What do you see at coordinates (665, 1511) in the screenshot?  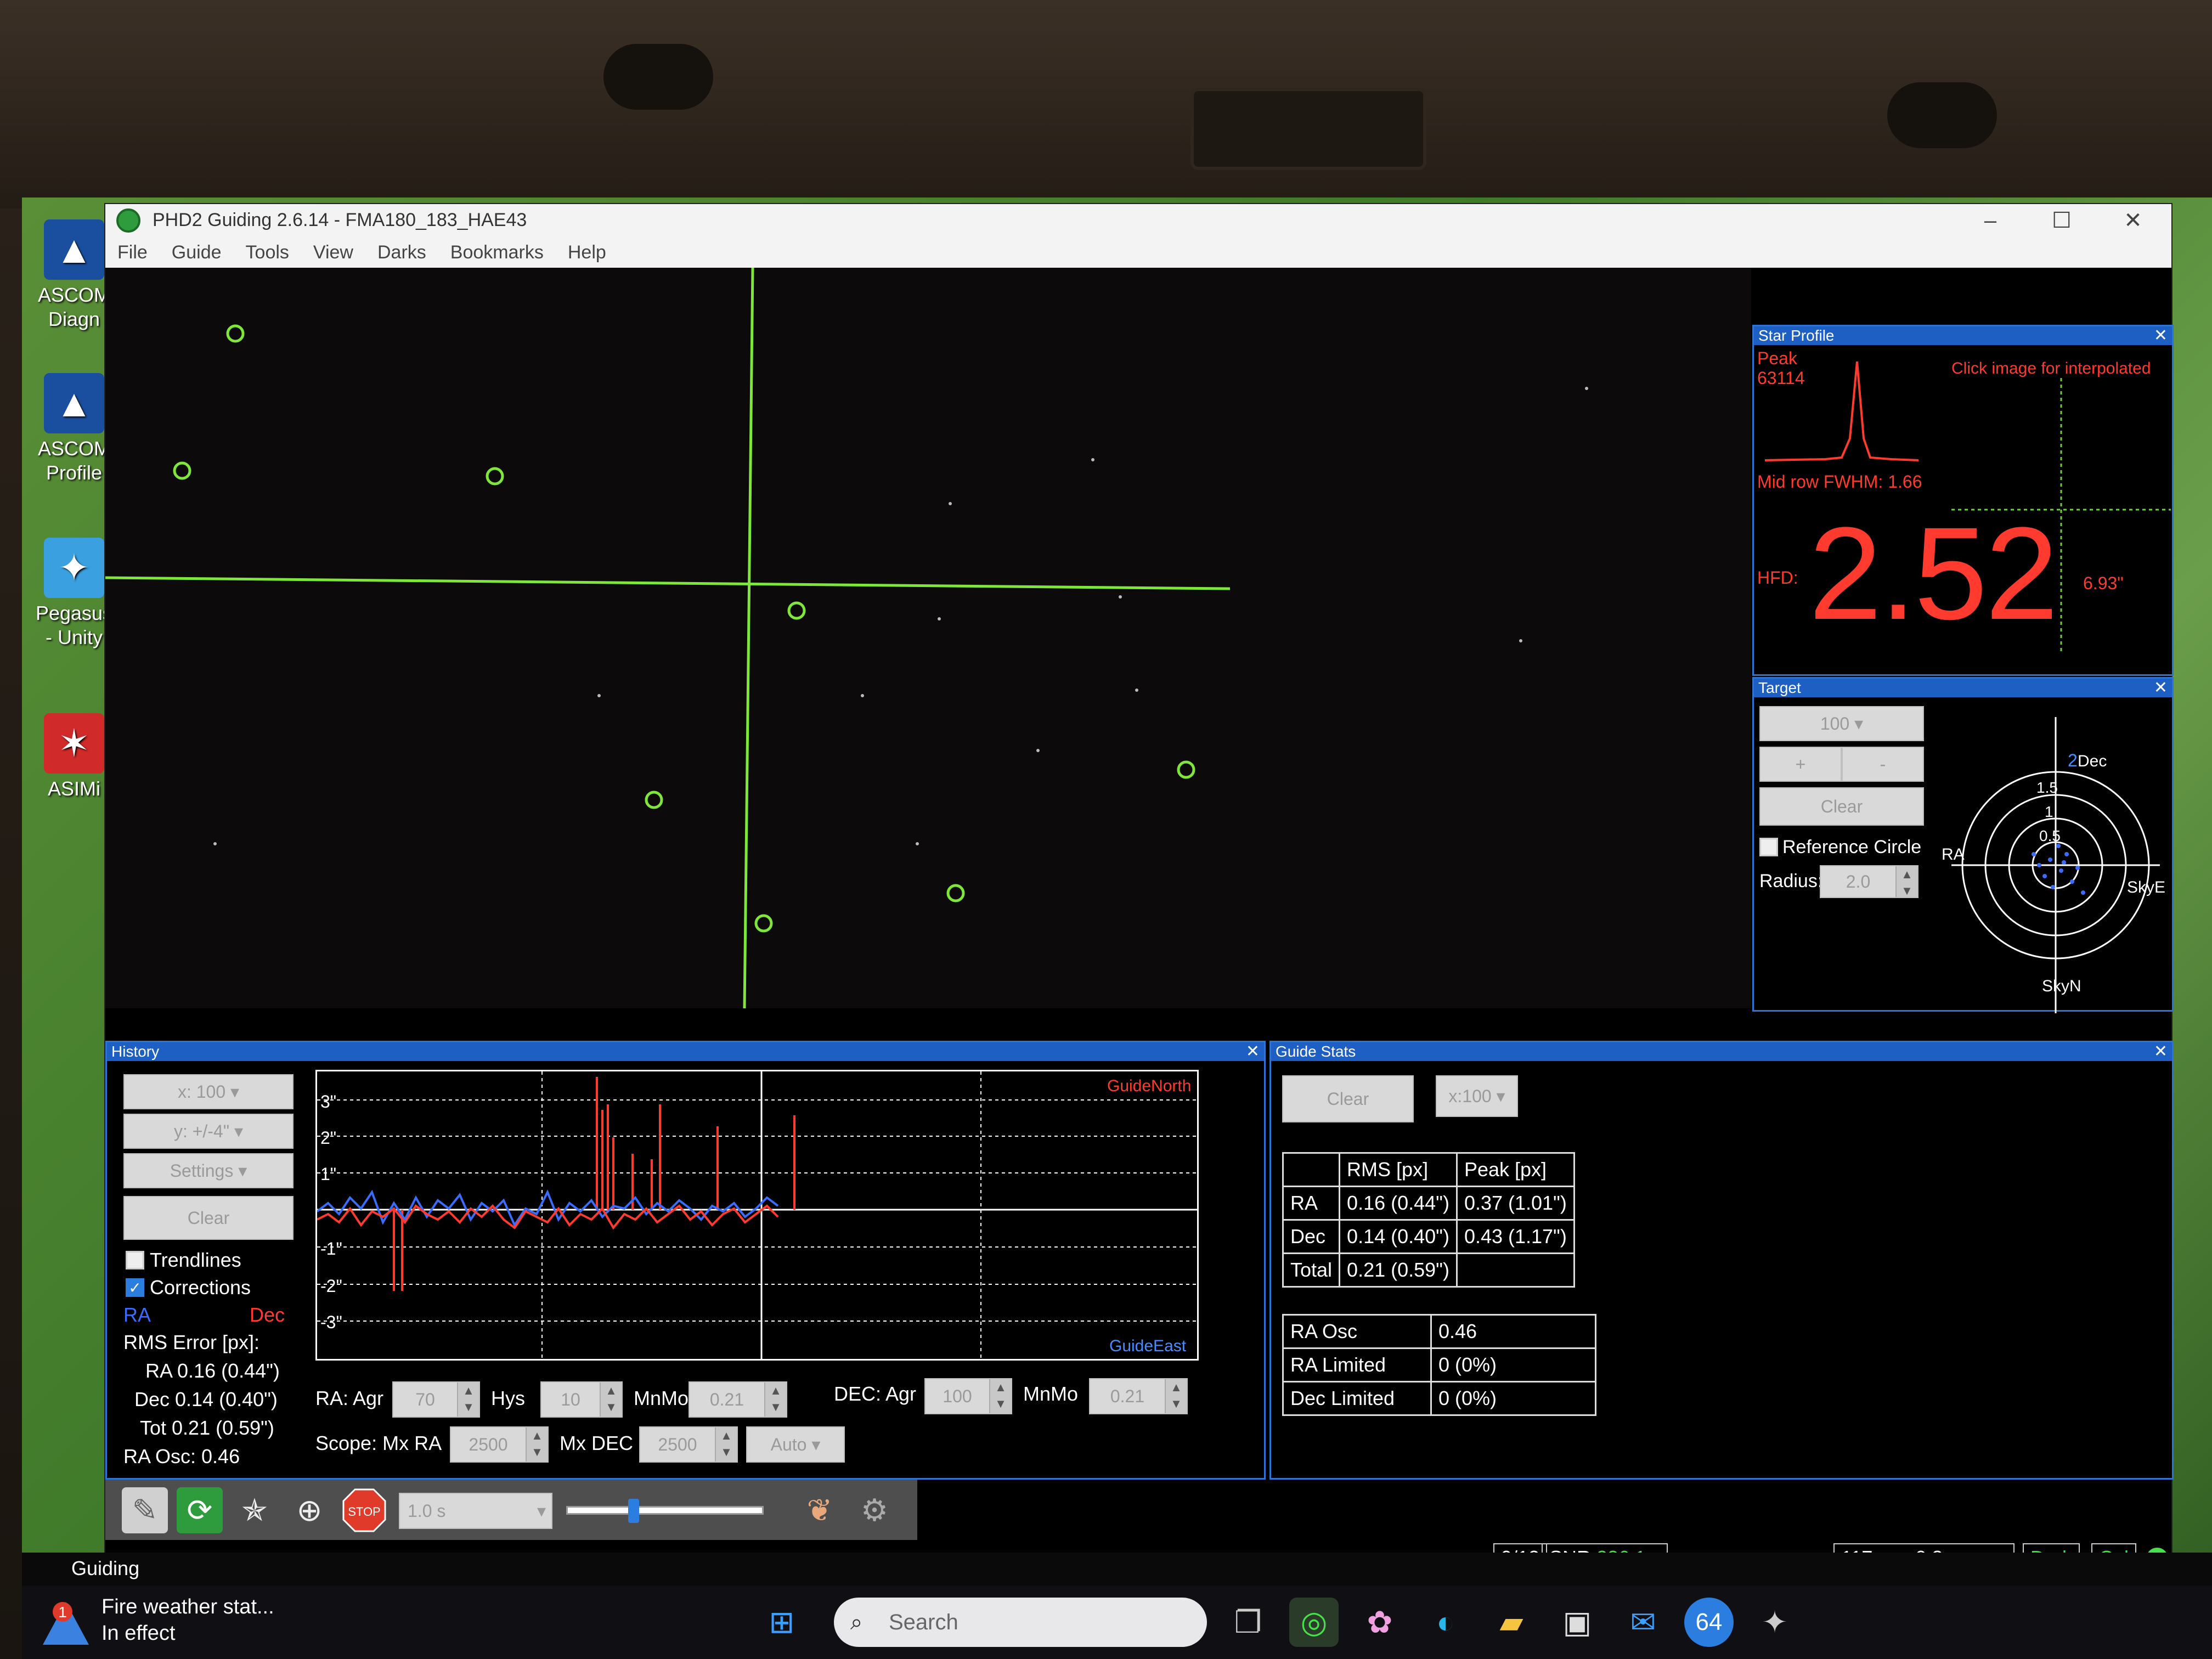 I see `gamma-slider` at bounding box center [665, 1511].